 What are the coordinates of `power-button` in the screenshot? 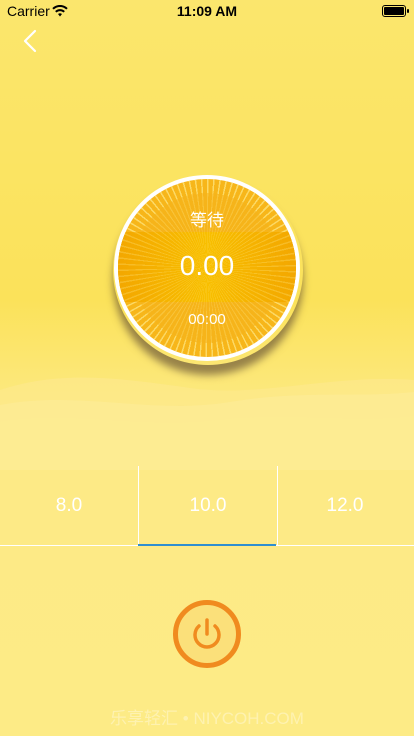 It's located at (207, 634).